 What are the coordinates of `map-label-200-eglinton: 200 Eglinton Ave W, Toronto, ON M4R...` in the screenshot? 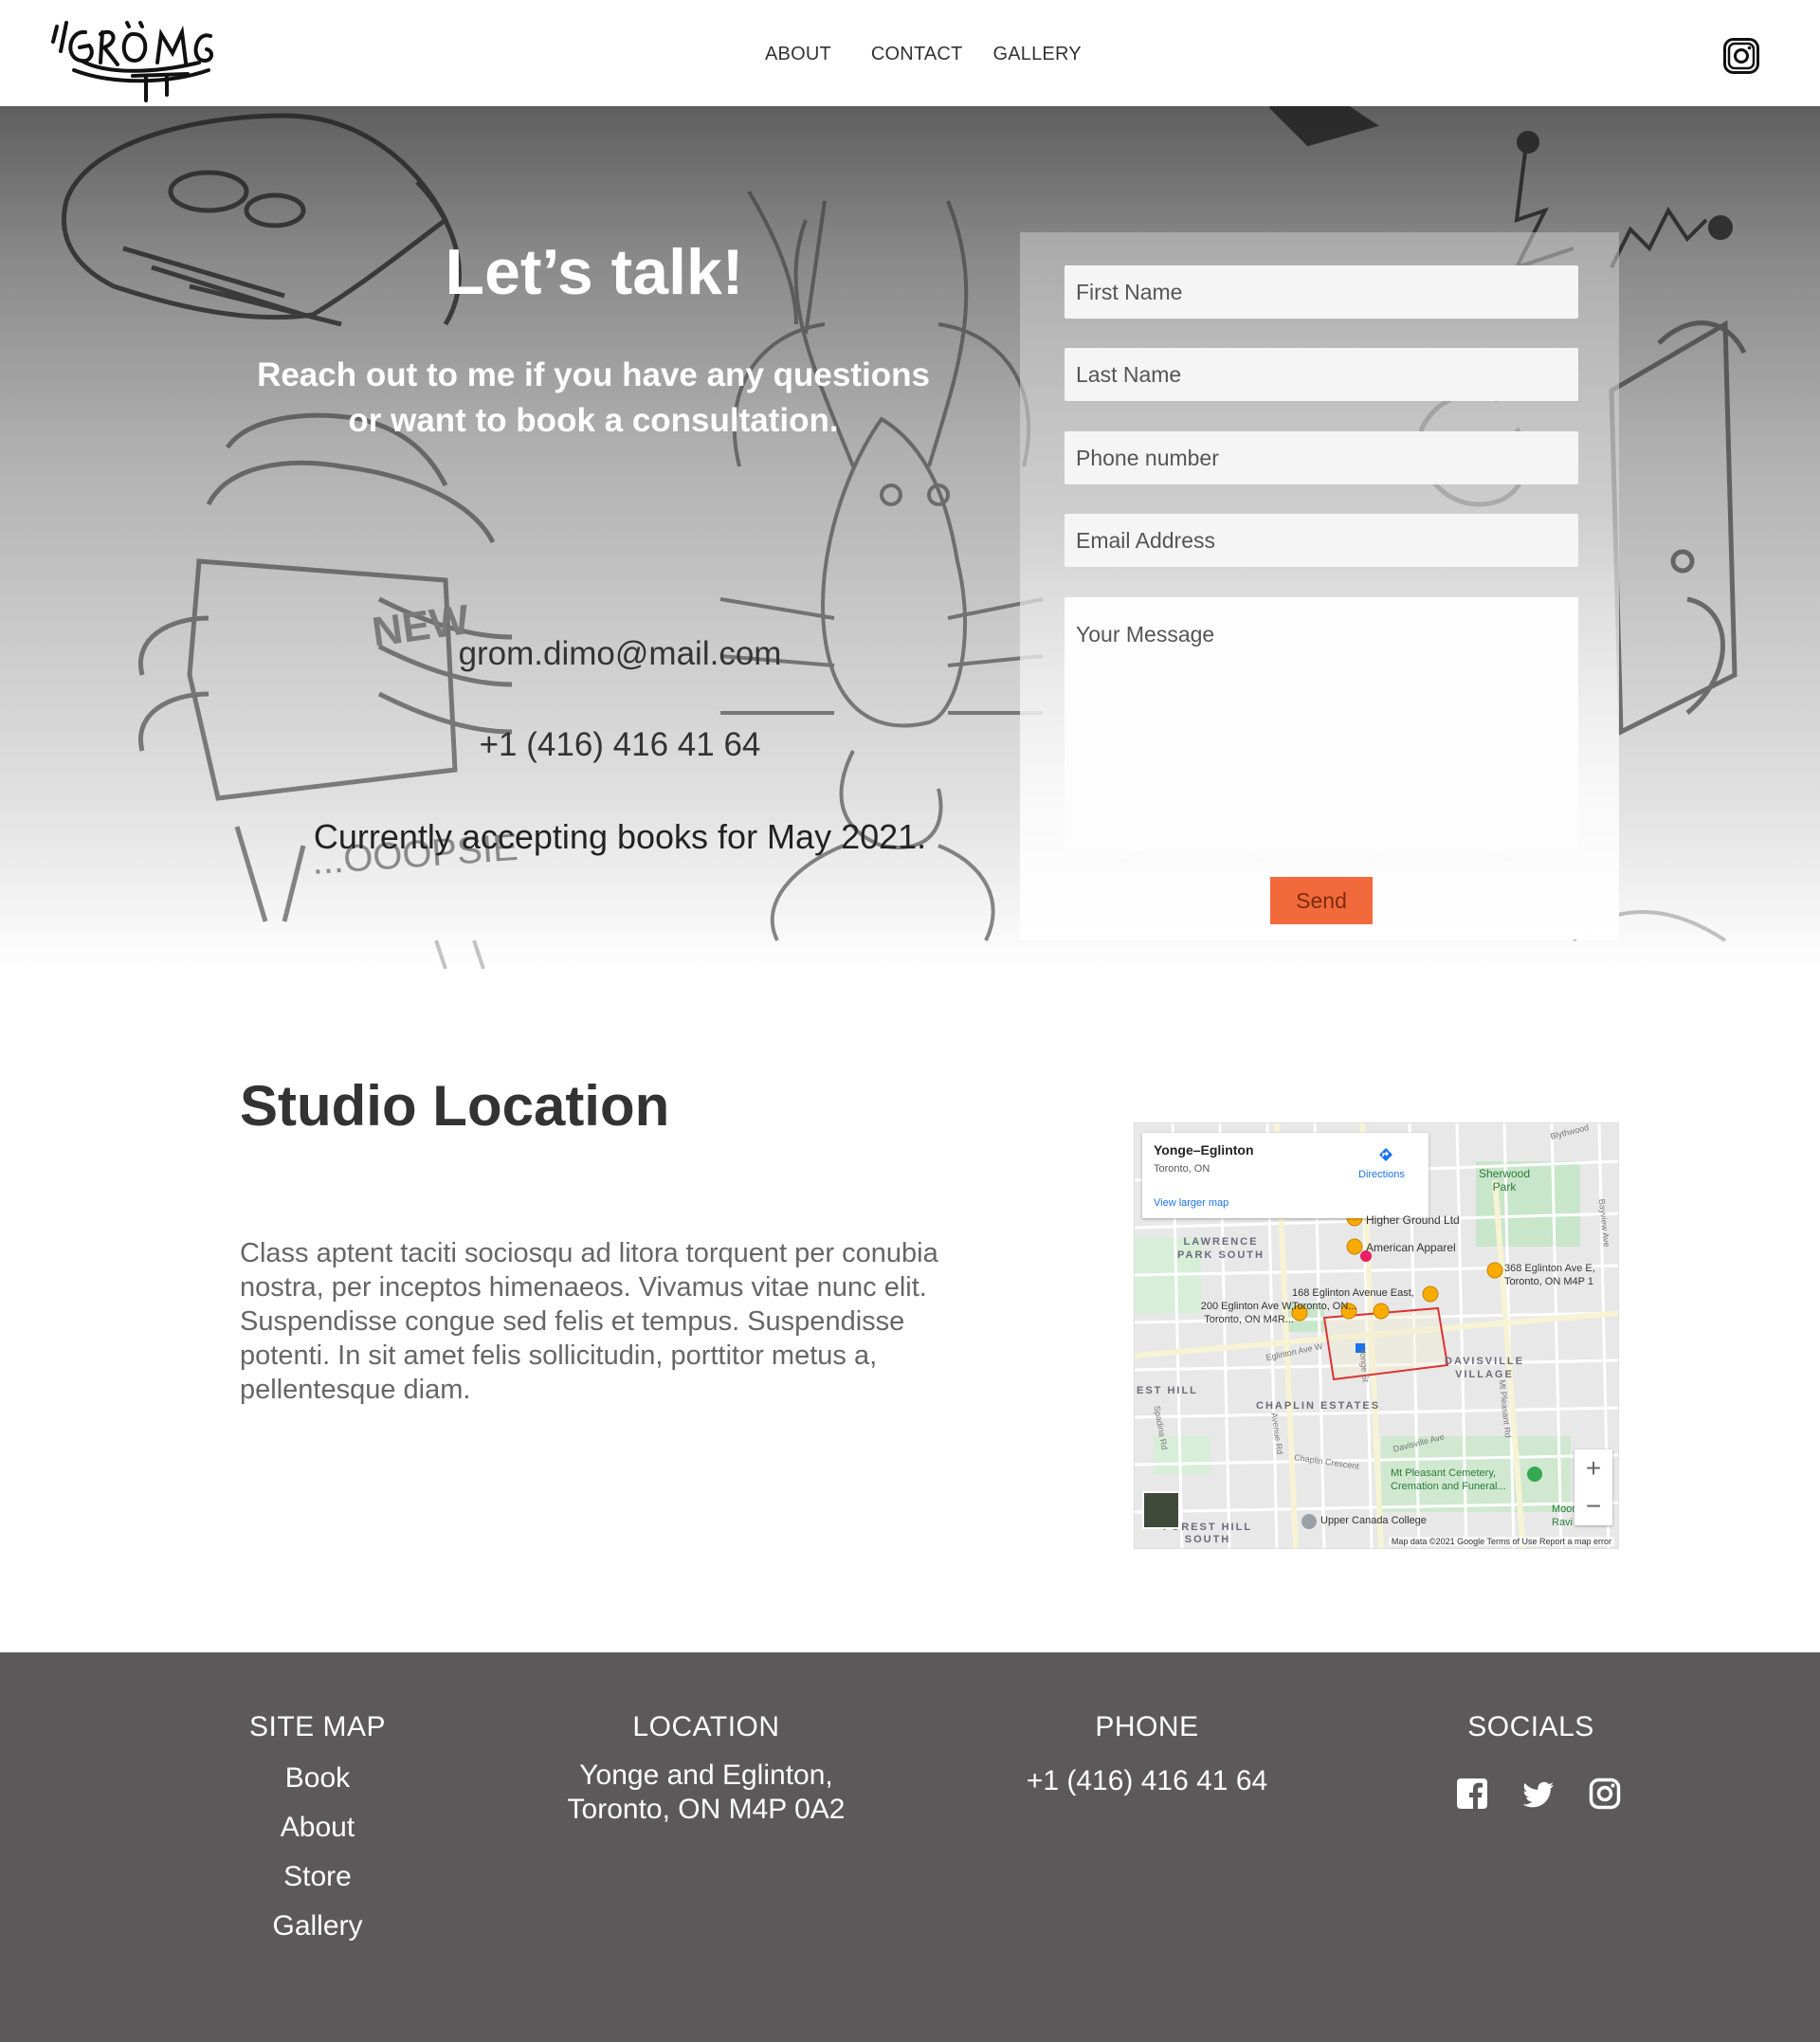 It's located at (1247, 1313).